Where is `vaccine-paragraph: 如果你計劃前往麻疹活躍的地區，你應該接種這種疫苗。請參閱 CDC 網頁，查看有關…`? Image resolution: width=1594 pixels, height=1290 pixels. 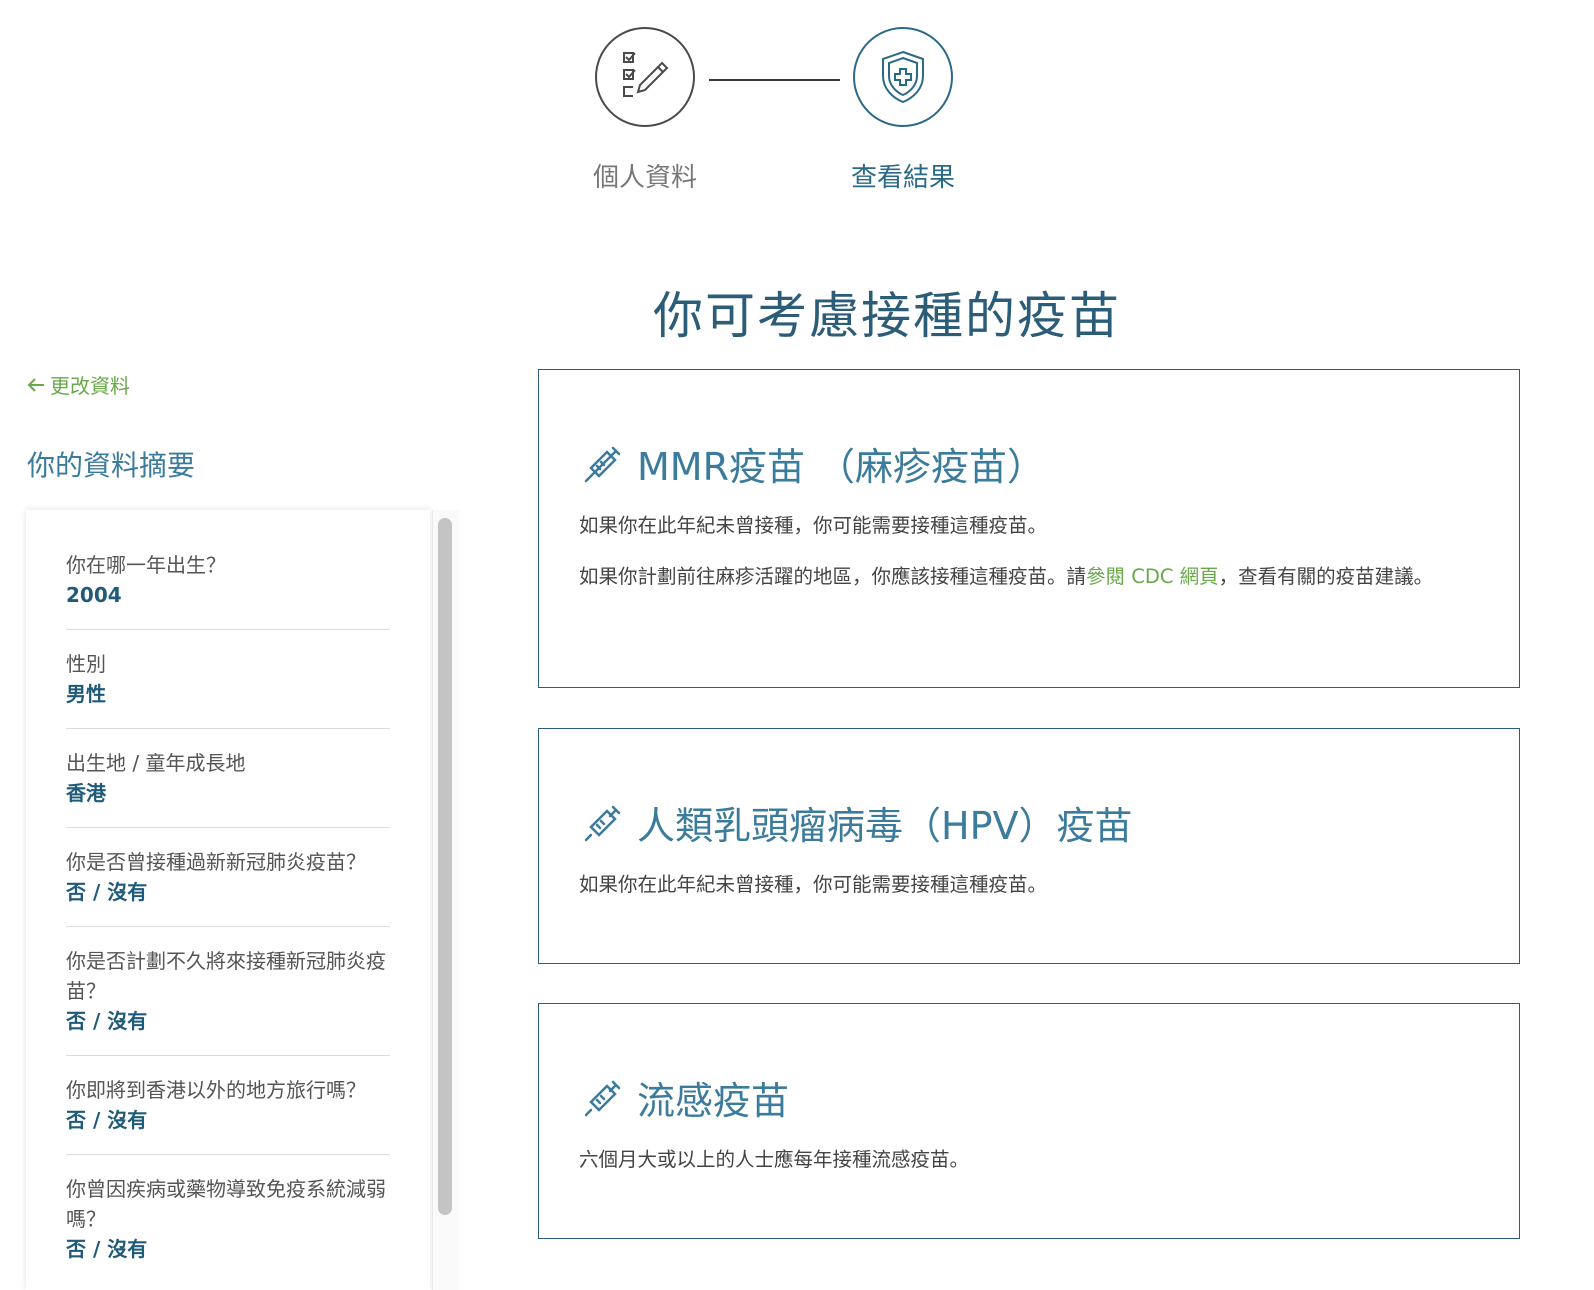
vaccine-paragraph: 如果你計劃前往麻疹活躍的地區，你應該接種這種疫苗。請參閱 CDC 網頁，查看有關… is located at coordinates (1024, 576).